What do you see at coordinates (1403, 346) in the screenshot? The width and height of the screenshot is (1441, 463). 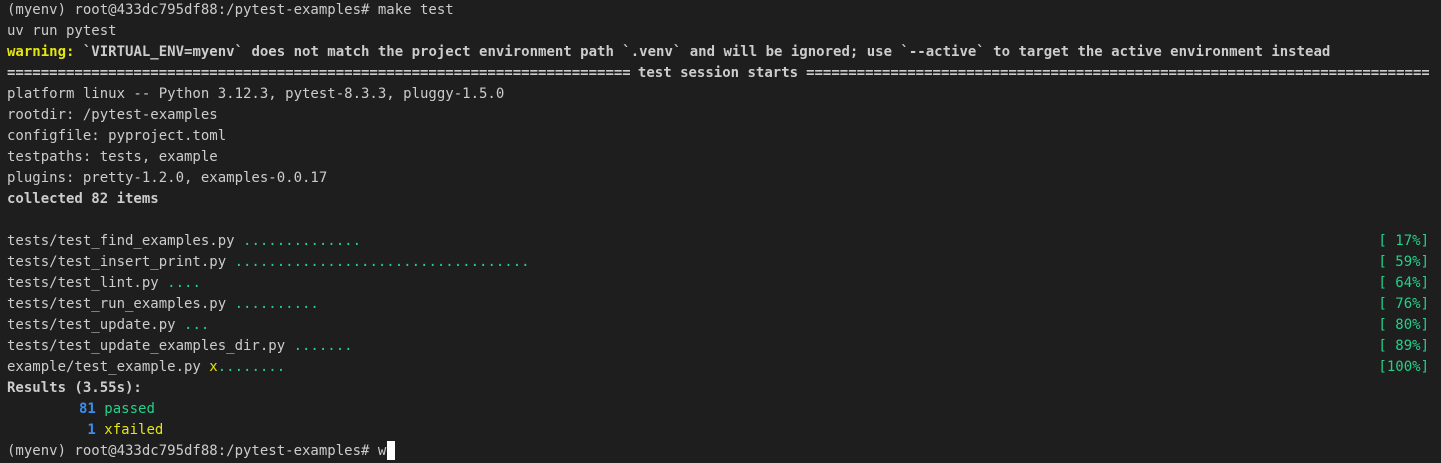 I see `test-percent: [ 89%]` at bounding box center [1403, 346].